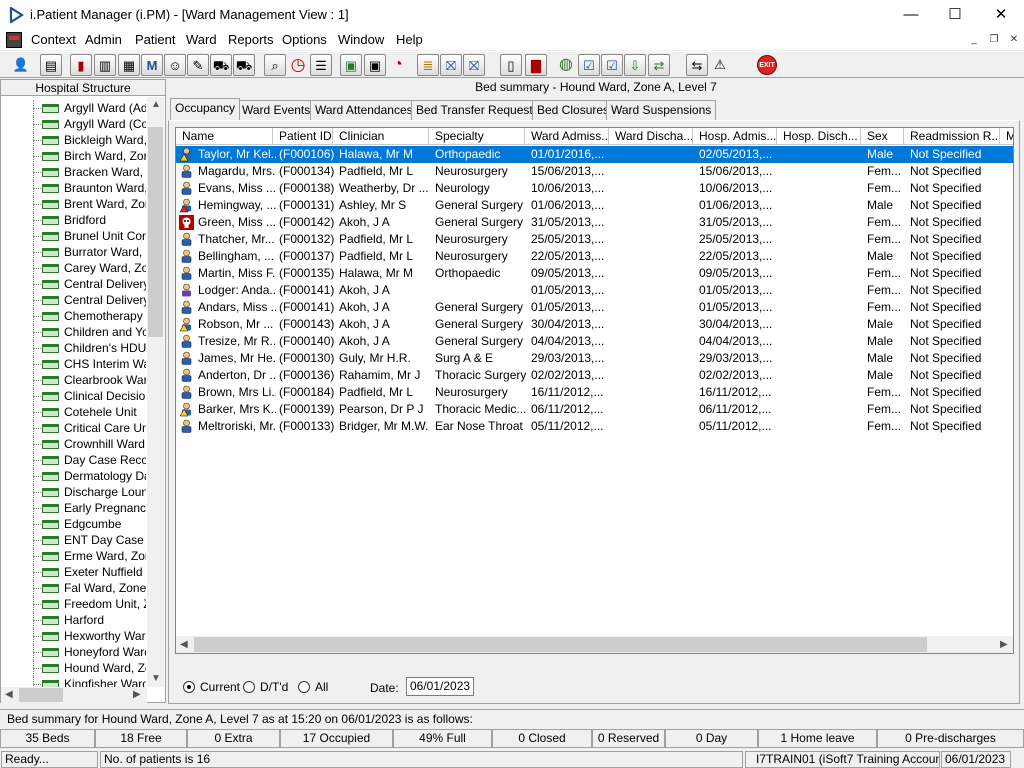 This screenshot has width=1024, height=768. What do you see at coordinates (74, 636) in the screenshot?
I see `tree-item: Hexworthy Ward,` at bounding box center [74, 636].